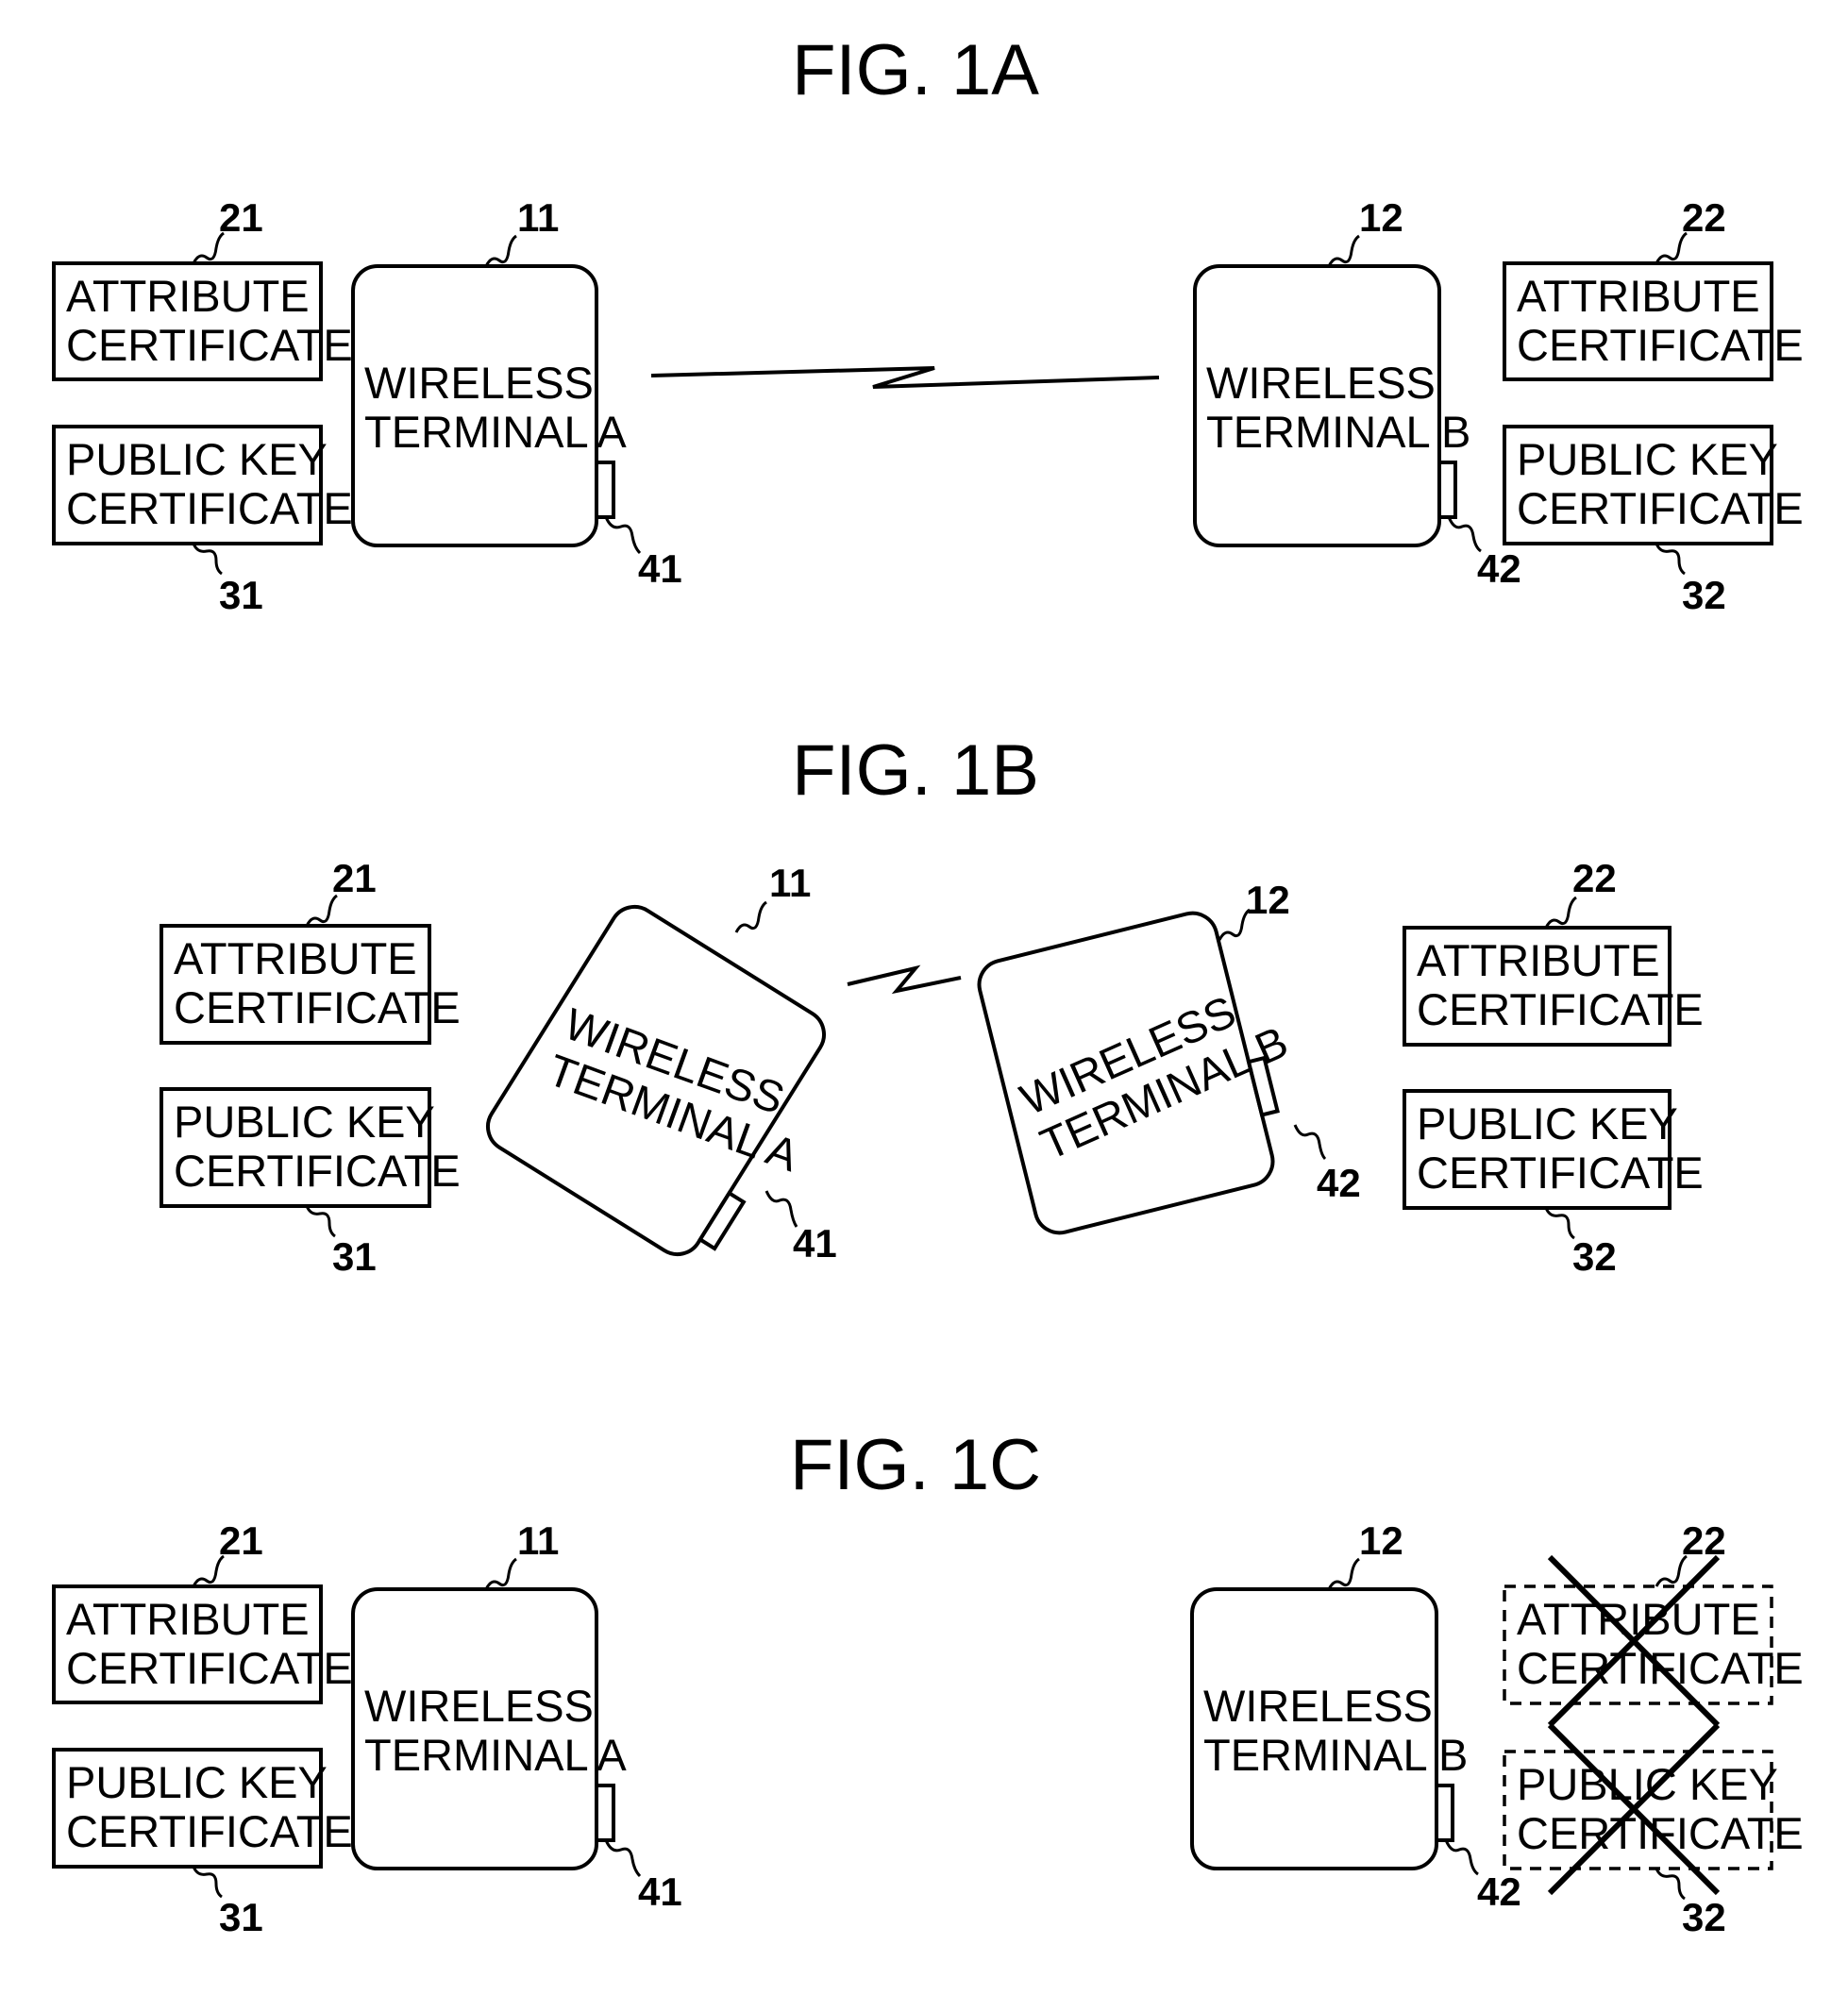  Describe the element at coordinates (915, 1465) in the screenshot. I see `figure-title: FIG. 1C` at that location.